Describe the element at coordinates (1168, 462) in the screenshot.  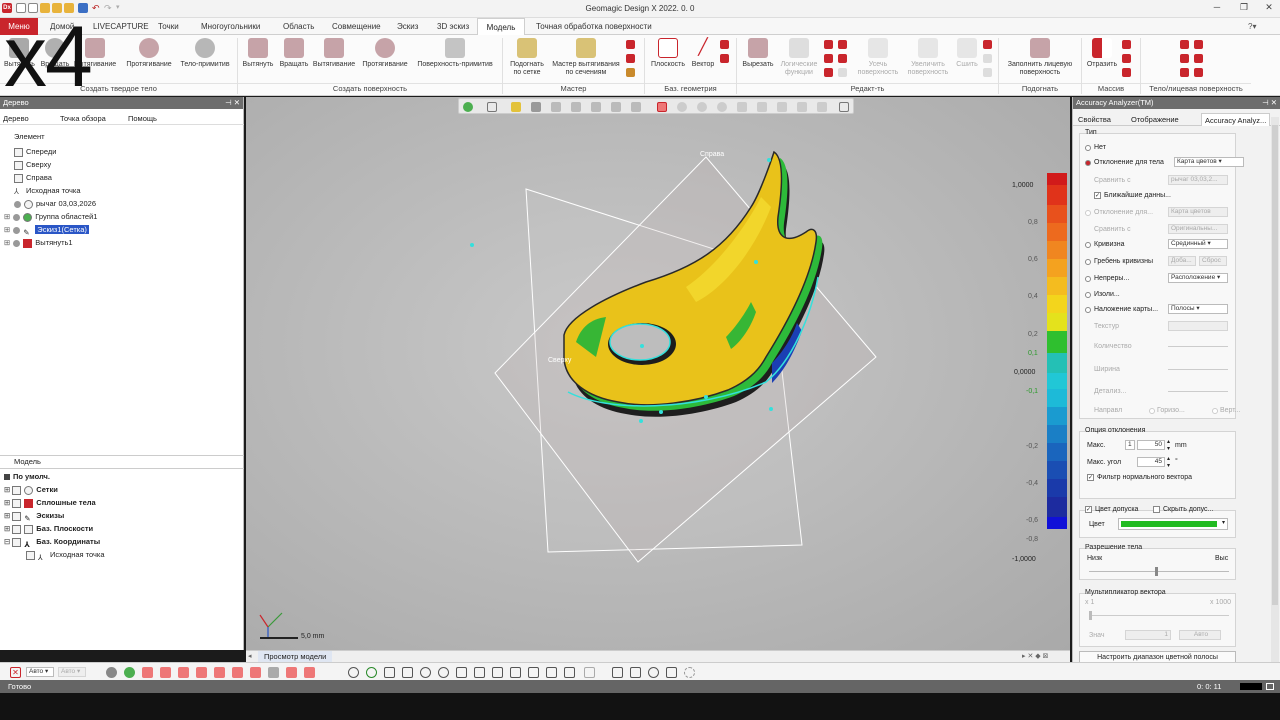
I see `angle-spinner-icon: ▴ ▾` at that location.